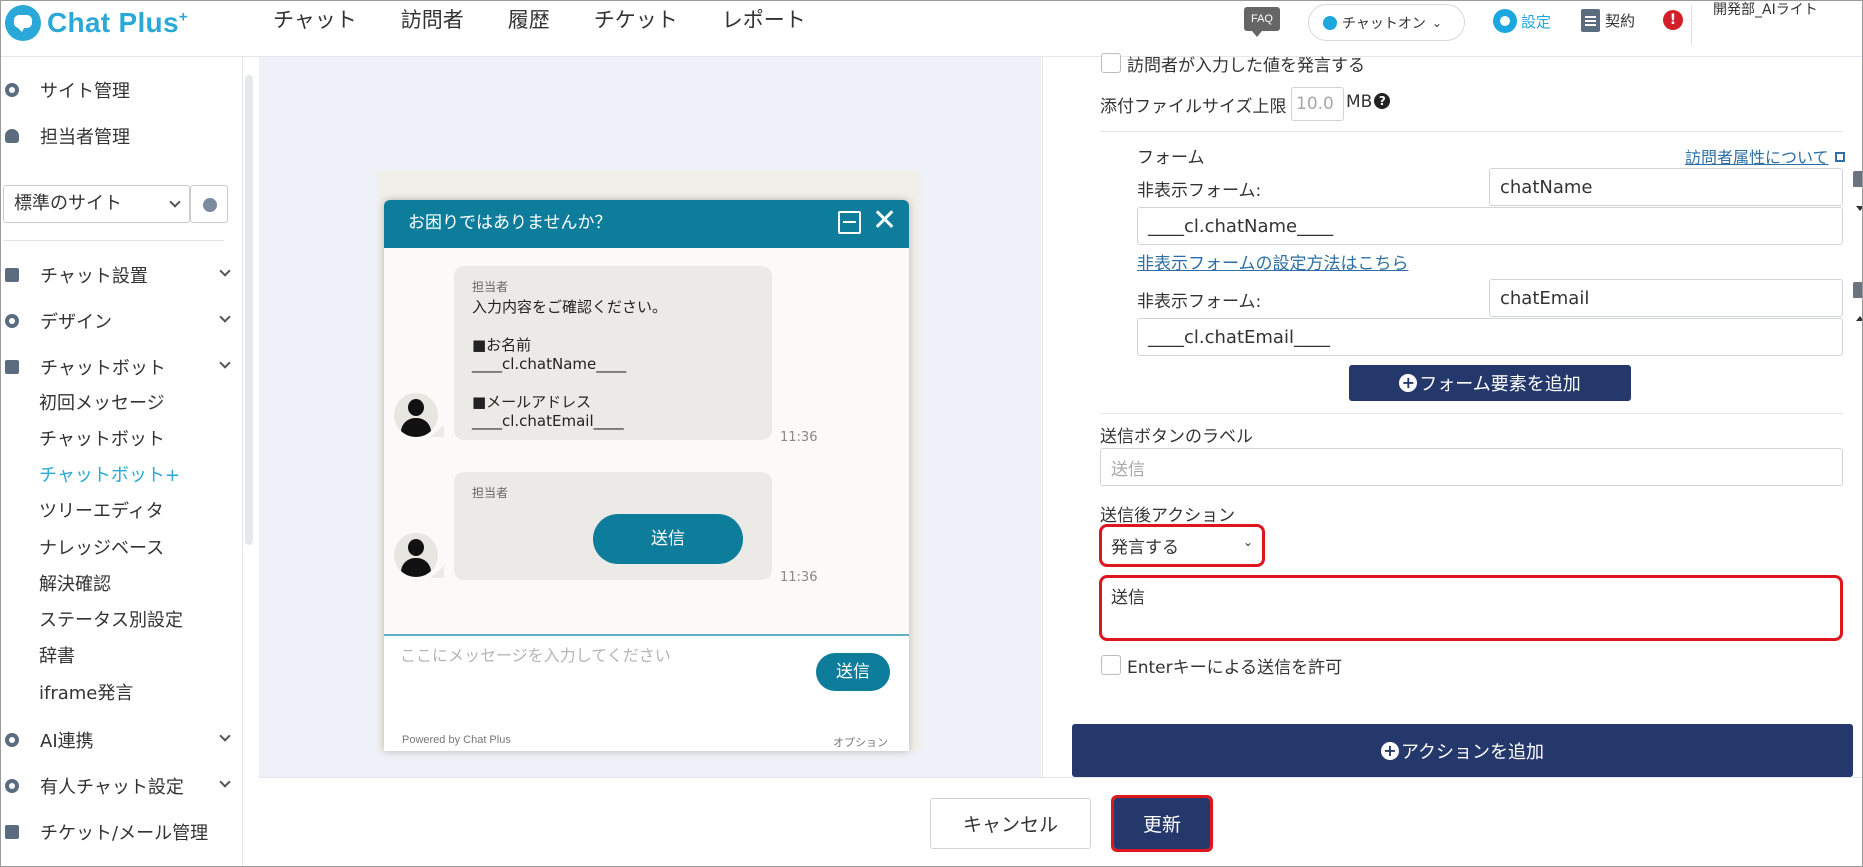  What do you see at coordinates (85, 91) in the screenshot?
I see `sidebar-item-label: サイト管理` at bounding box center [85, 91].